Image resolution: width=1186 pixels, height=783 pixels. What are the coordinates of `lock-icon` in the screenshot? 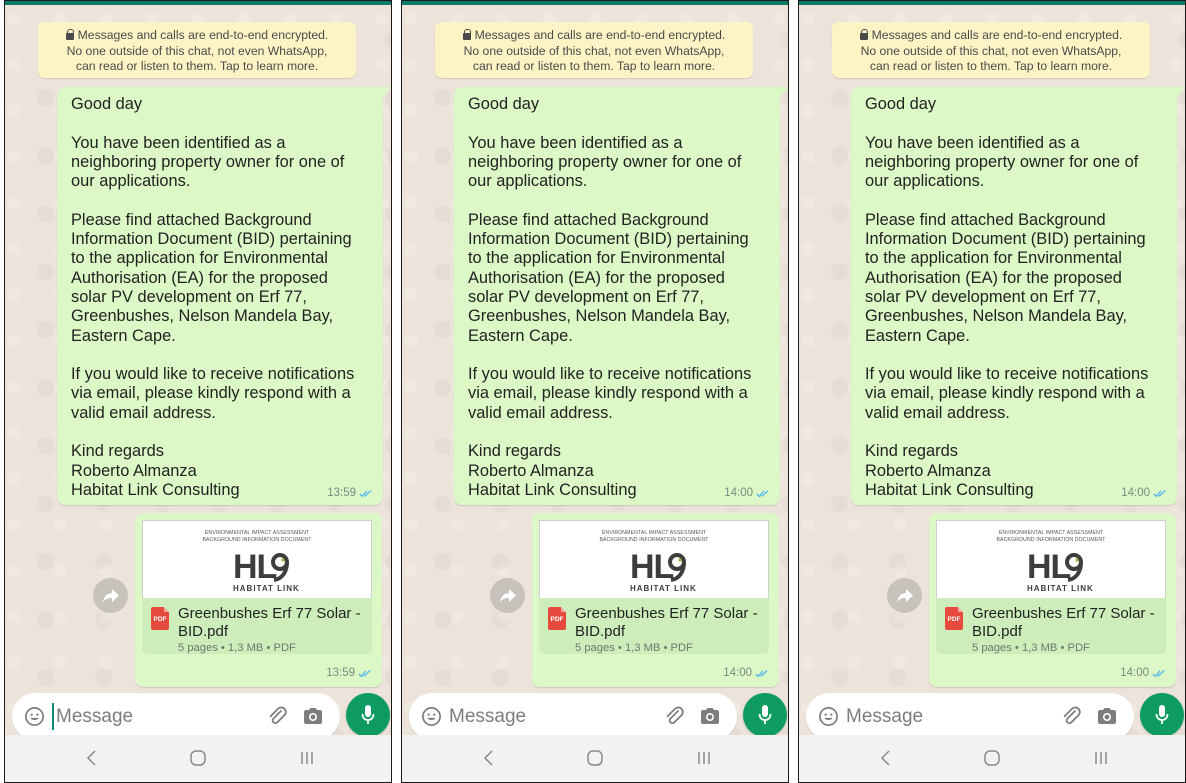 It's located at (864, 34).